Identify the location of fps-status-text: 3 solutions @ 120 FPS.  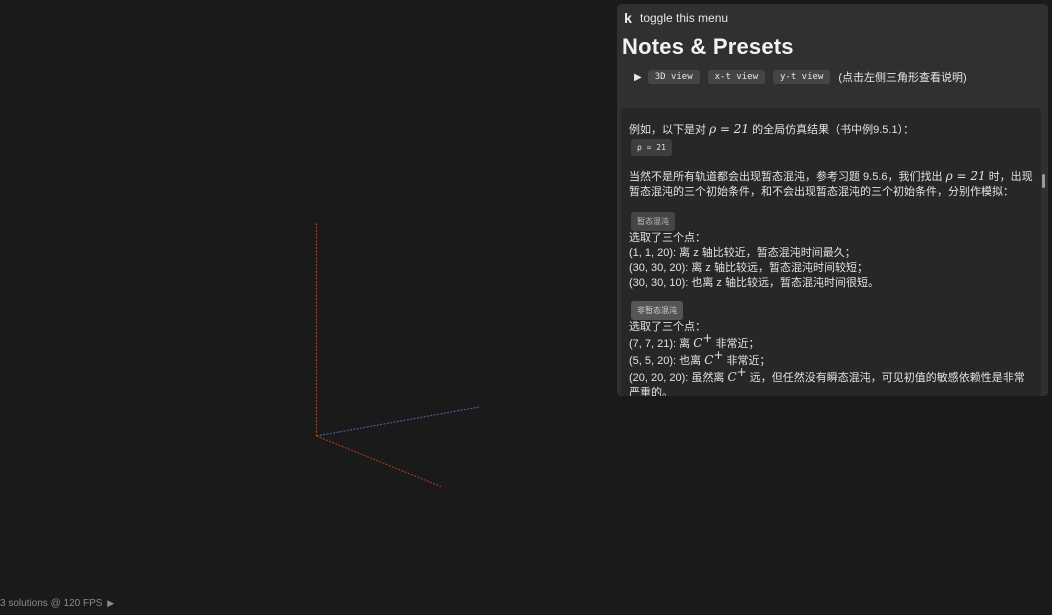
(51, 603).